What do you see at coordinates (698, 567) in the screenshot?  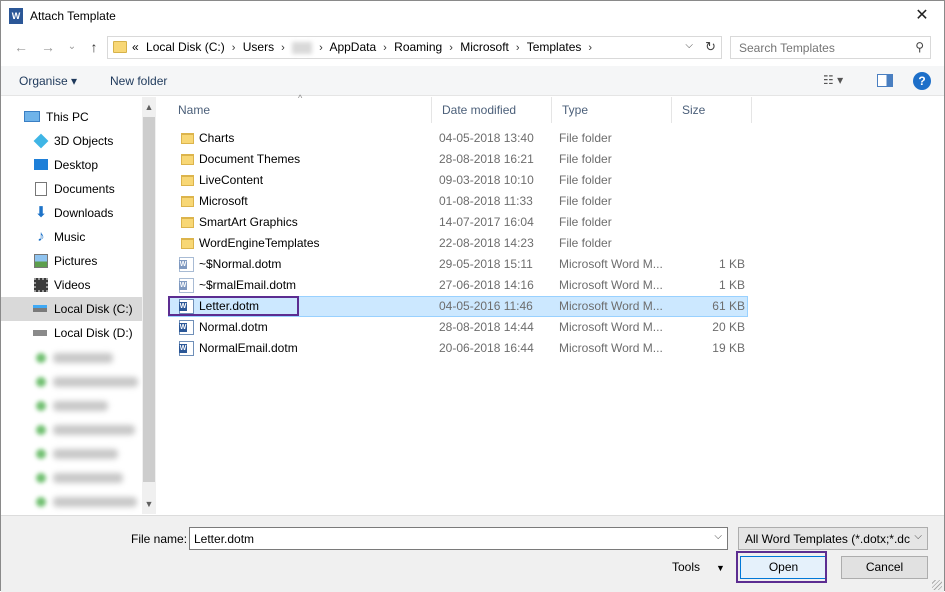 I see `tools-menu: Tools ▼` at bounding box center [698, 567].